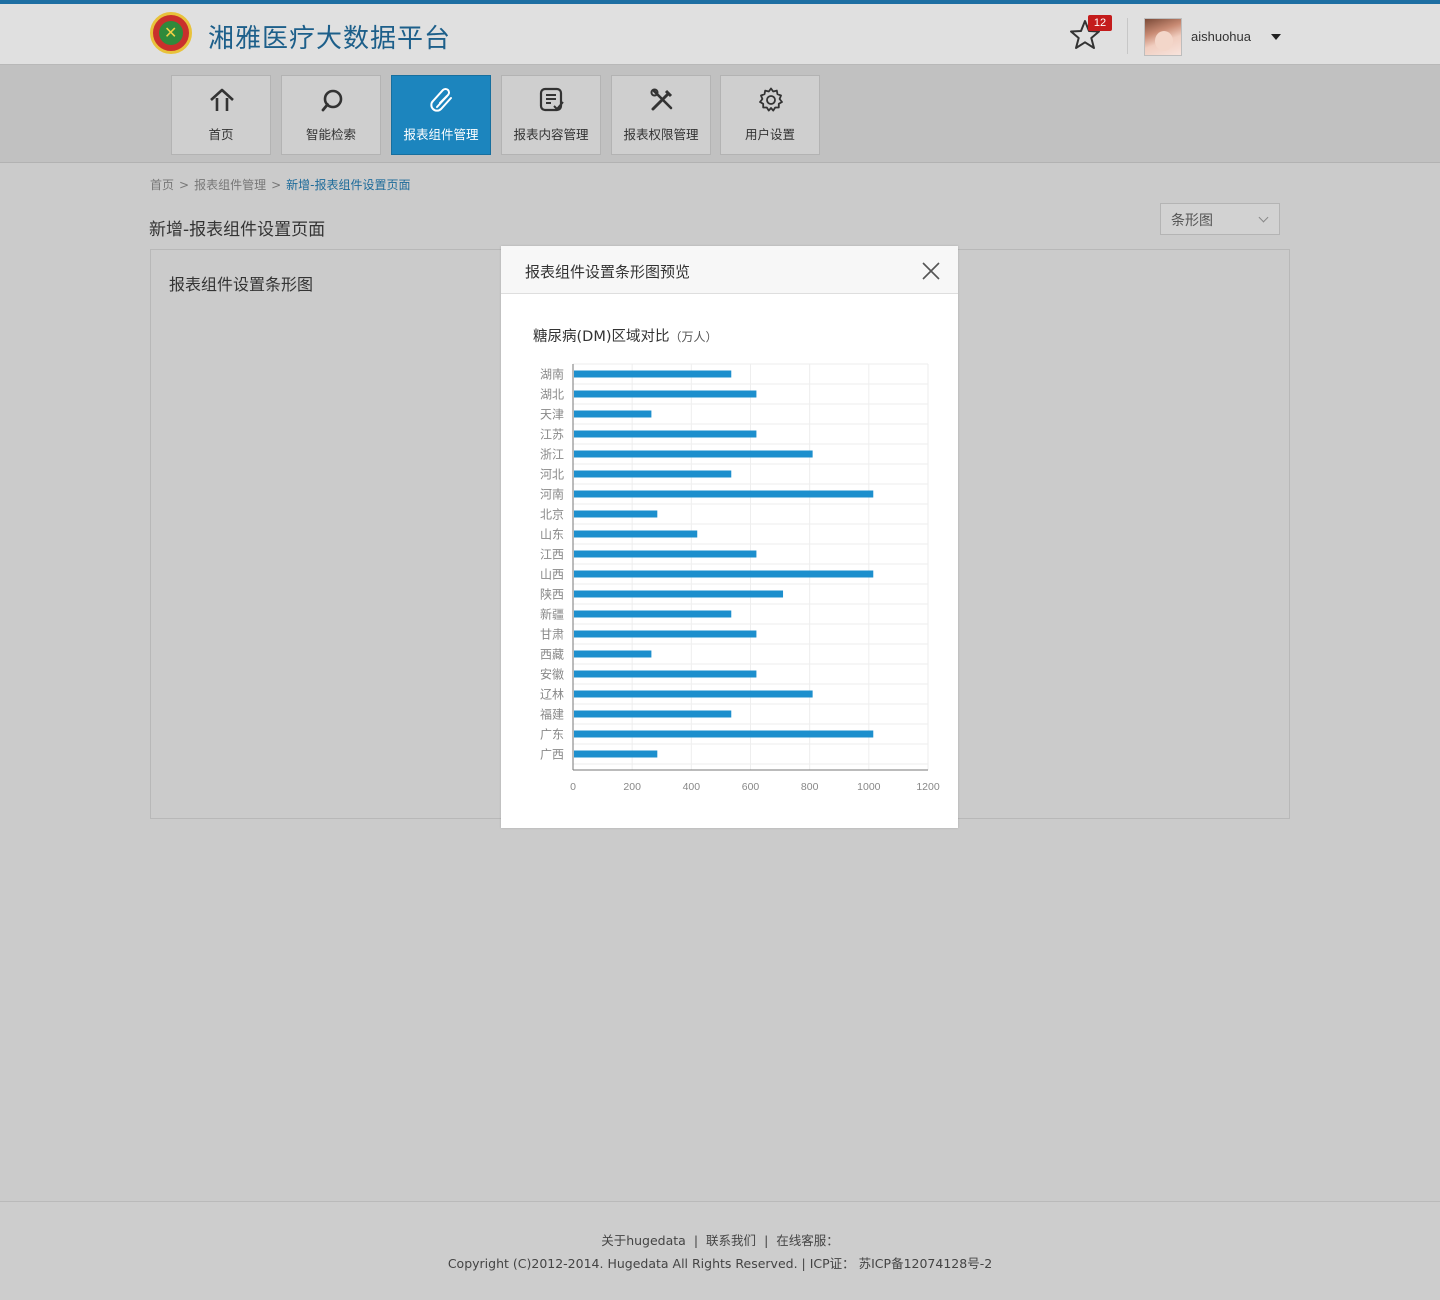 The width and height of the screenshot is (1440, 1300). Describe the element at coordinates (807, 1240) in the screenshot. I see `footer-link-support: 在线客服：` at that location.